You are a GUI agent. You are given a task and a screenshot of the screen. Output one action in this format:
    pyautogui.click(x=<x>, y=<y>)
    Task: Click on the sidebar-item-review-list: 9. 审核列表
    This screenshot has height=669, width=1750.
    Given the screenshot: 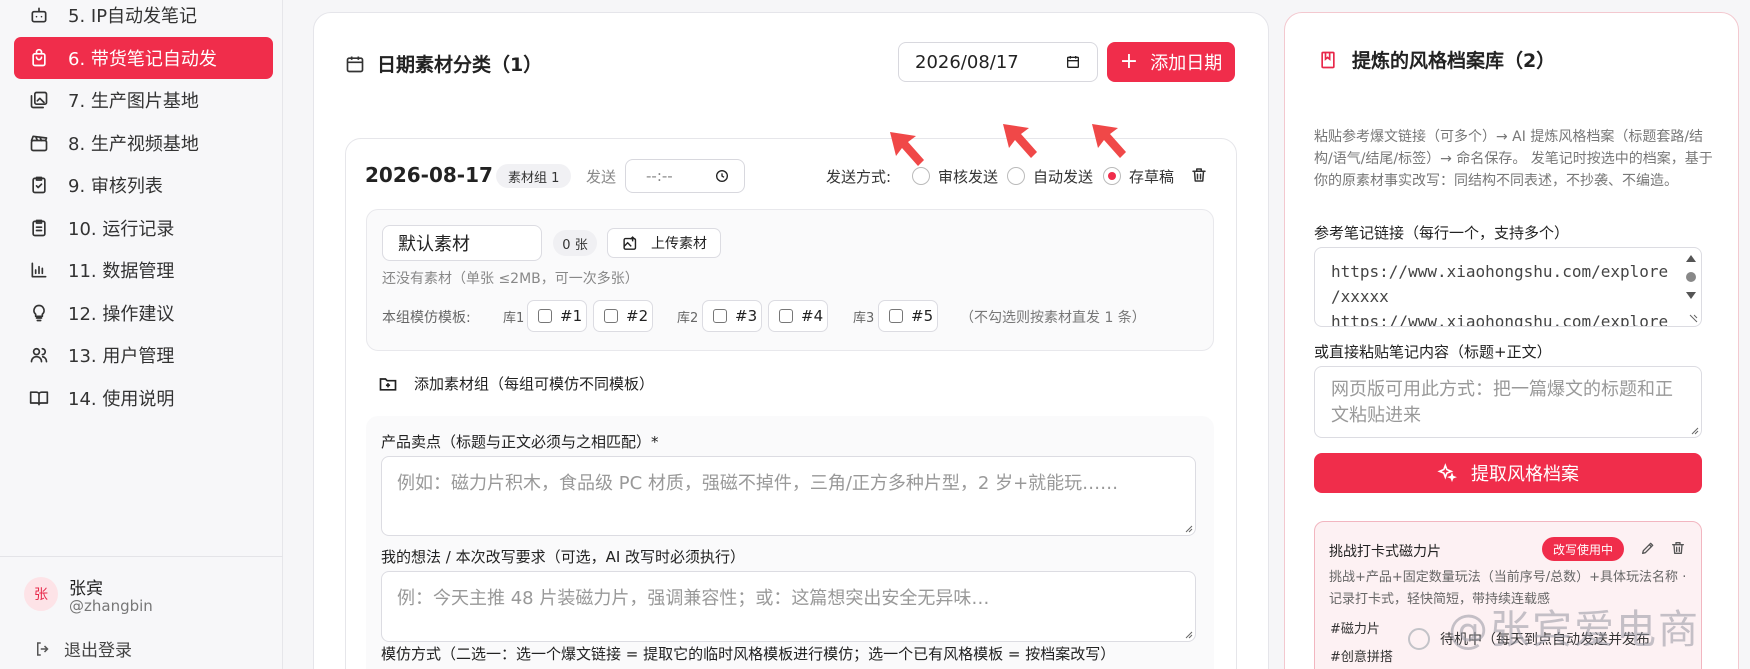 What is the action you would take?
    pyautogui.click(x=143, y=185)
    